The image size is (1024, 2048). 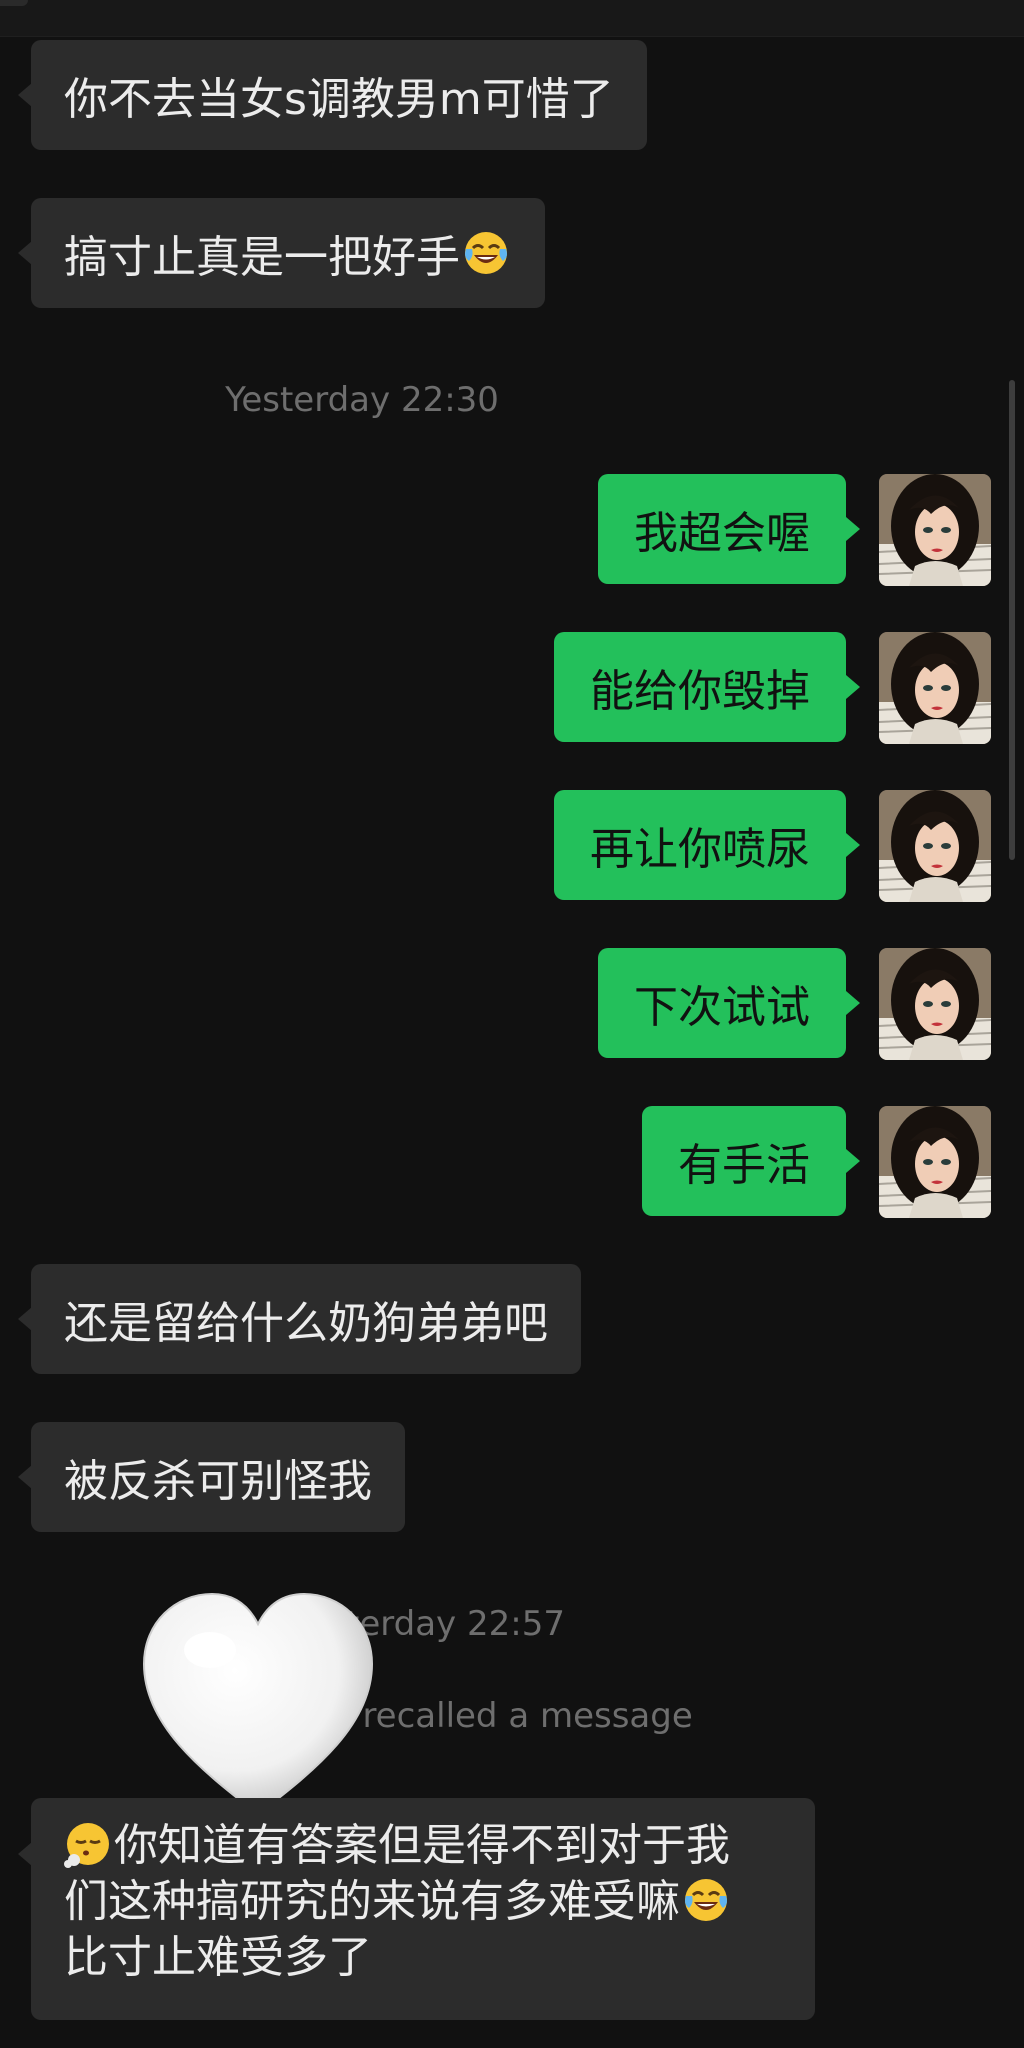 I want to click on sent-message: 再让你喷尿, so click(x=707, y=845).